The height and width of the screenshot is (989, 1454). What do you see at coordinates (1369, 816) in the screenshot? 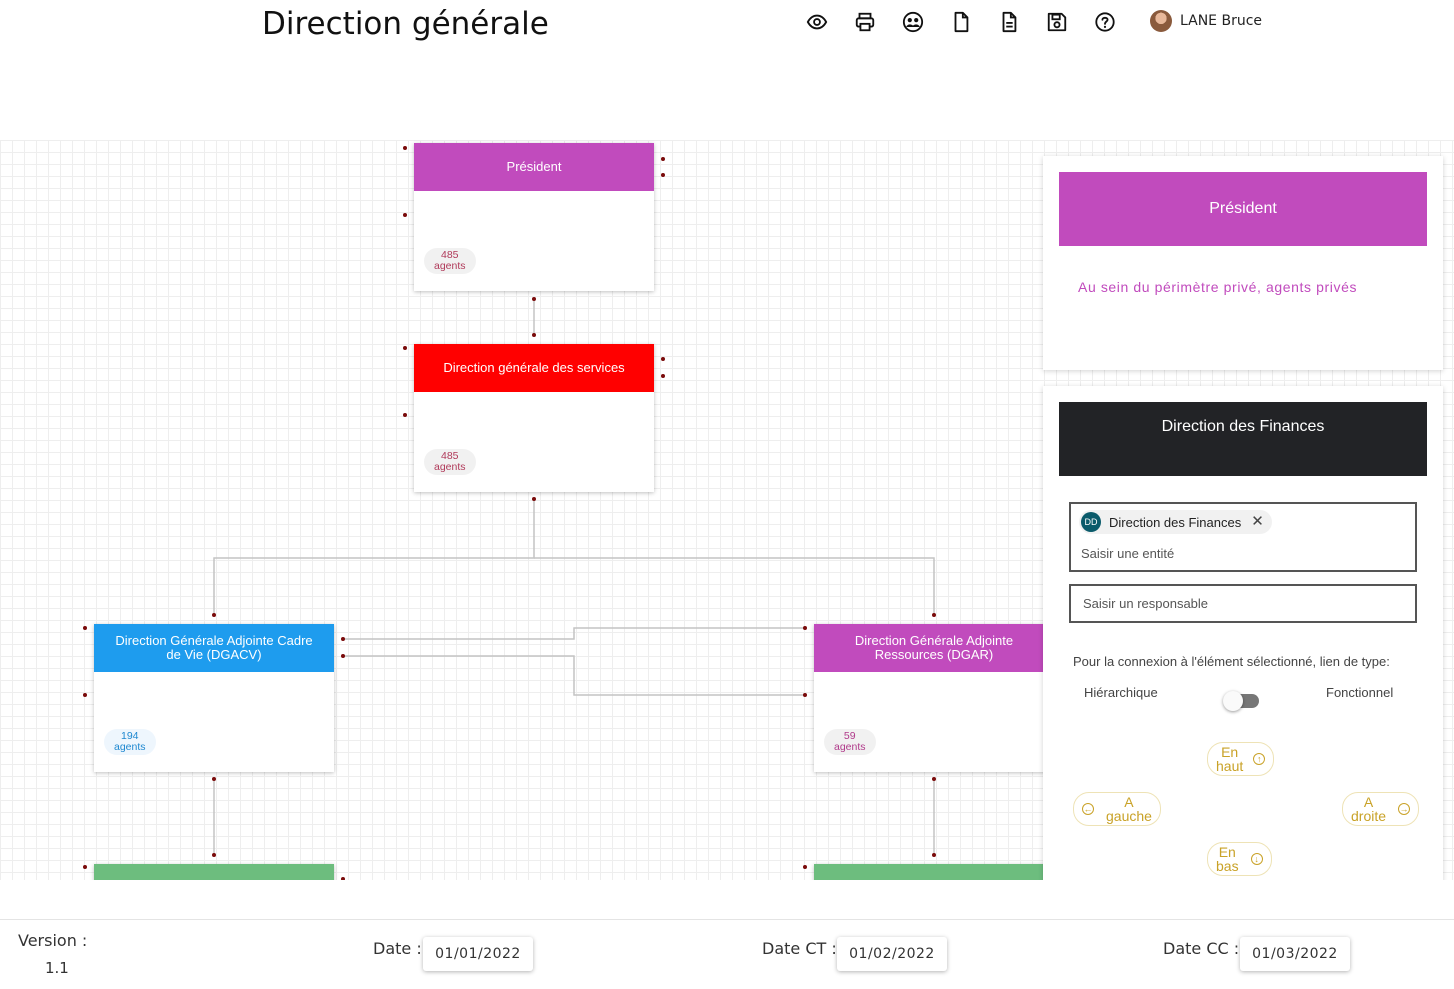
I see `label-line: droite` at bounding box center [1369, 816].